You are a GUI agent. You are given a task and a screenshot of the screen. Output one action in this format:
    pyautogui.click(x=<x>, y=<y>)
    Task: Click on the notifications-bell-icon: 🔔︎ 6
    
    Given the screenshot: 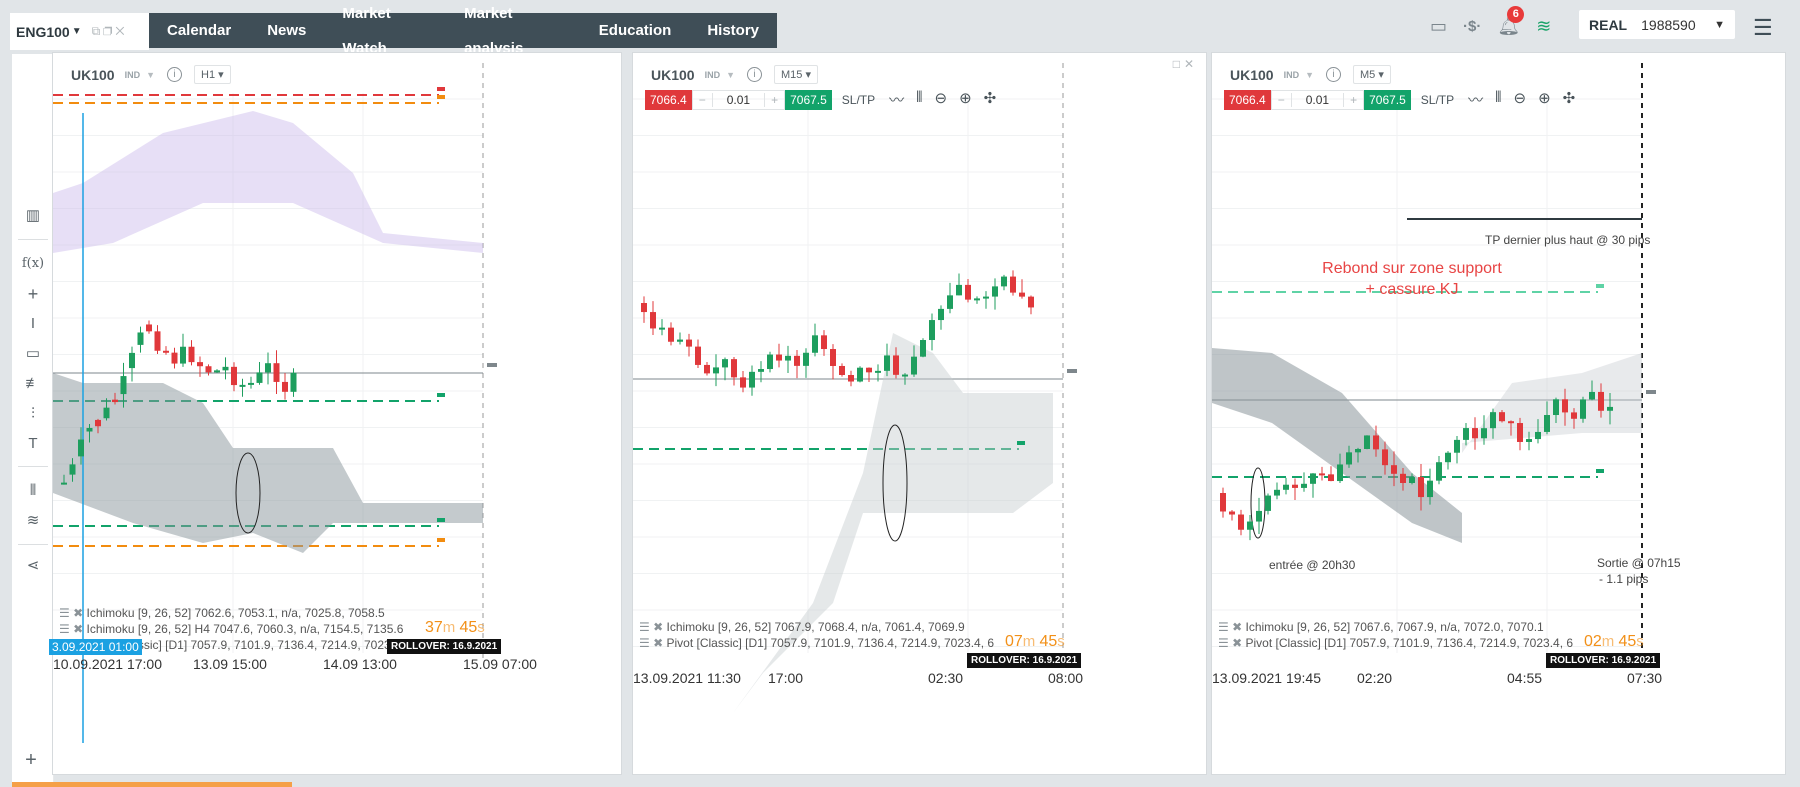 What is the action you would take?
    pyautogui.click(x=1511, y=21)
    